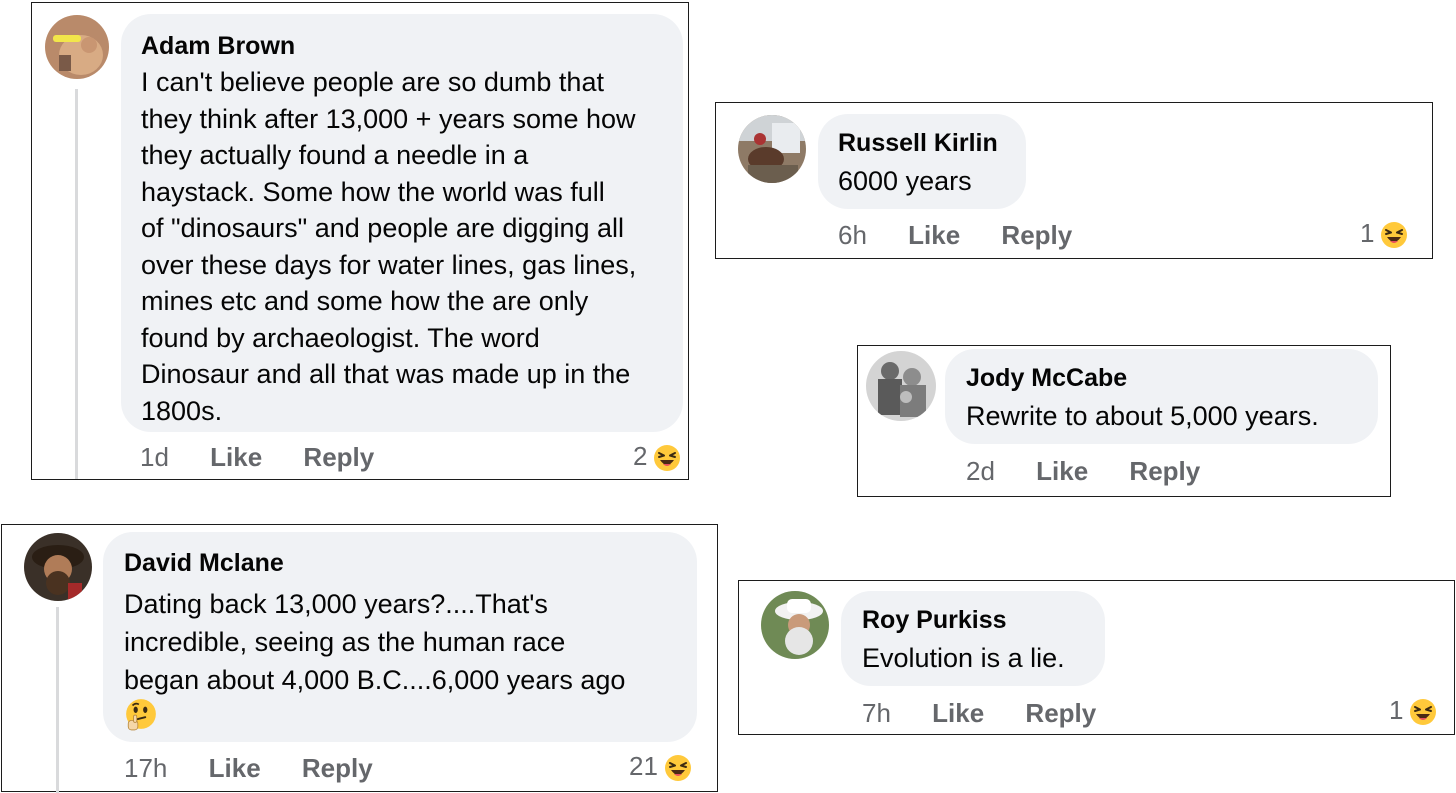  Describe the element at coordinates (660, 766) in the screenshot. I see `reaction-summary: 21` at that location.